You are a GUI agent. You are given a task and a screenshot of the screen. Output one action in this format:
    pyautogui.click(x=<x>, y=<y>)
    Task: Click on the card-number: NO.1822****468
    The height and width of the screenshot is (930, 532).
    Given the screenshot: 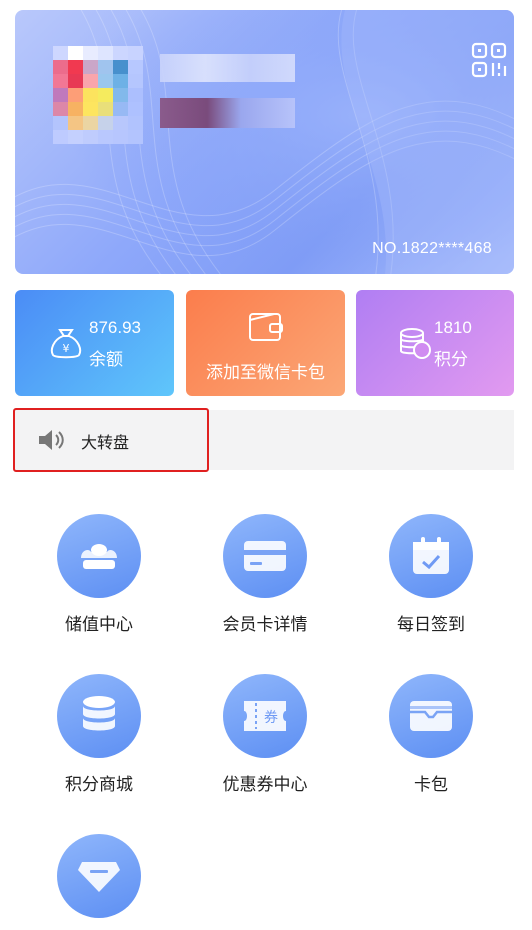 What is the action you would take?
    pyautogui.click(x=432, y=248)
    